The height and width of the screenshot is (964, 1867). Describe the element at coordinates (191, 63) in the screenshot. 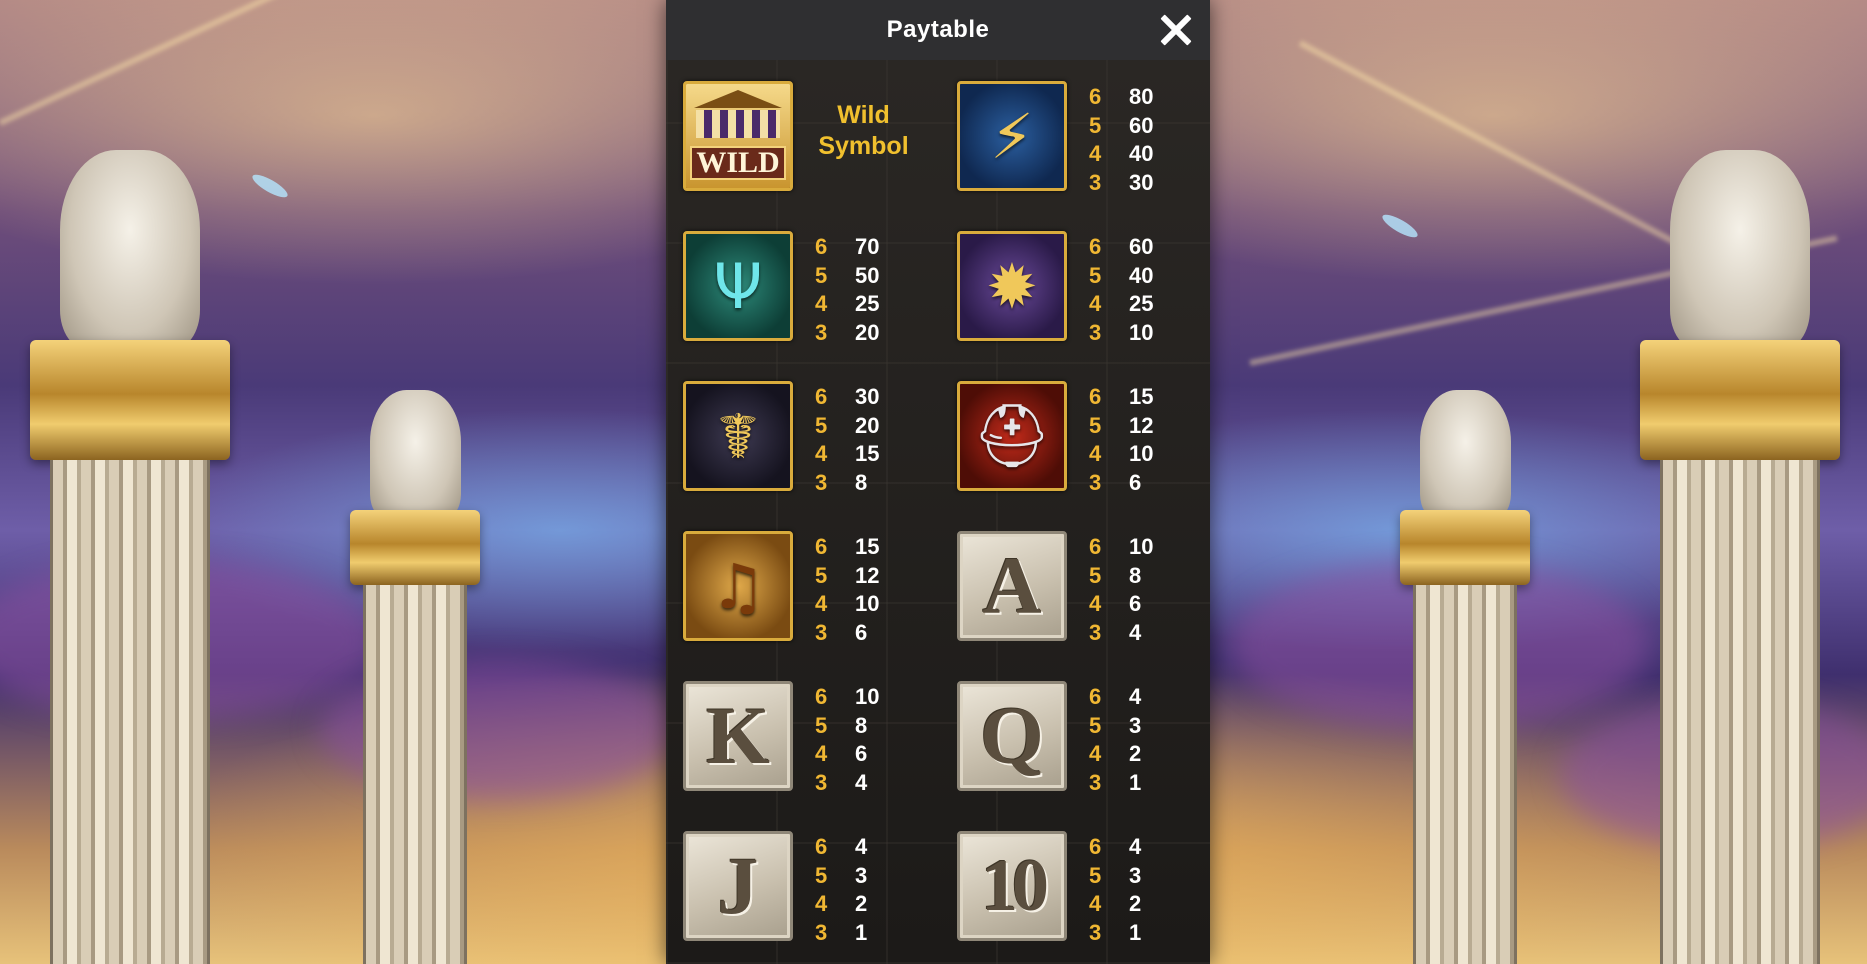

I see `light-ray` at that location.